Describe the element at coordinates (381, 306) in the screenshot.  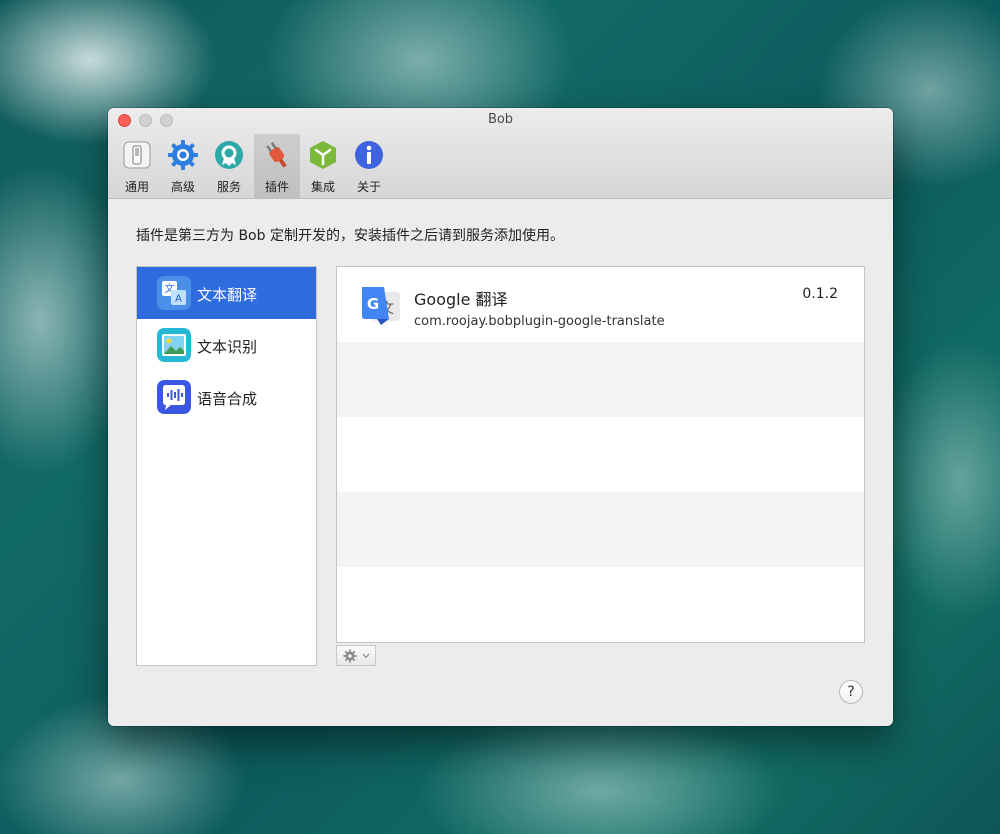
I see `google-translate-icon: 文 G` at that location.